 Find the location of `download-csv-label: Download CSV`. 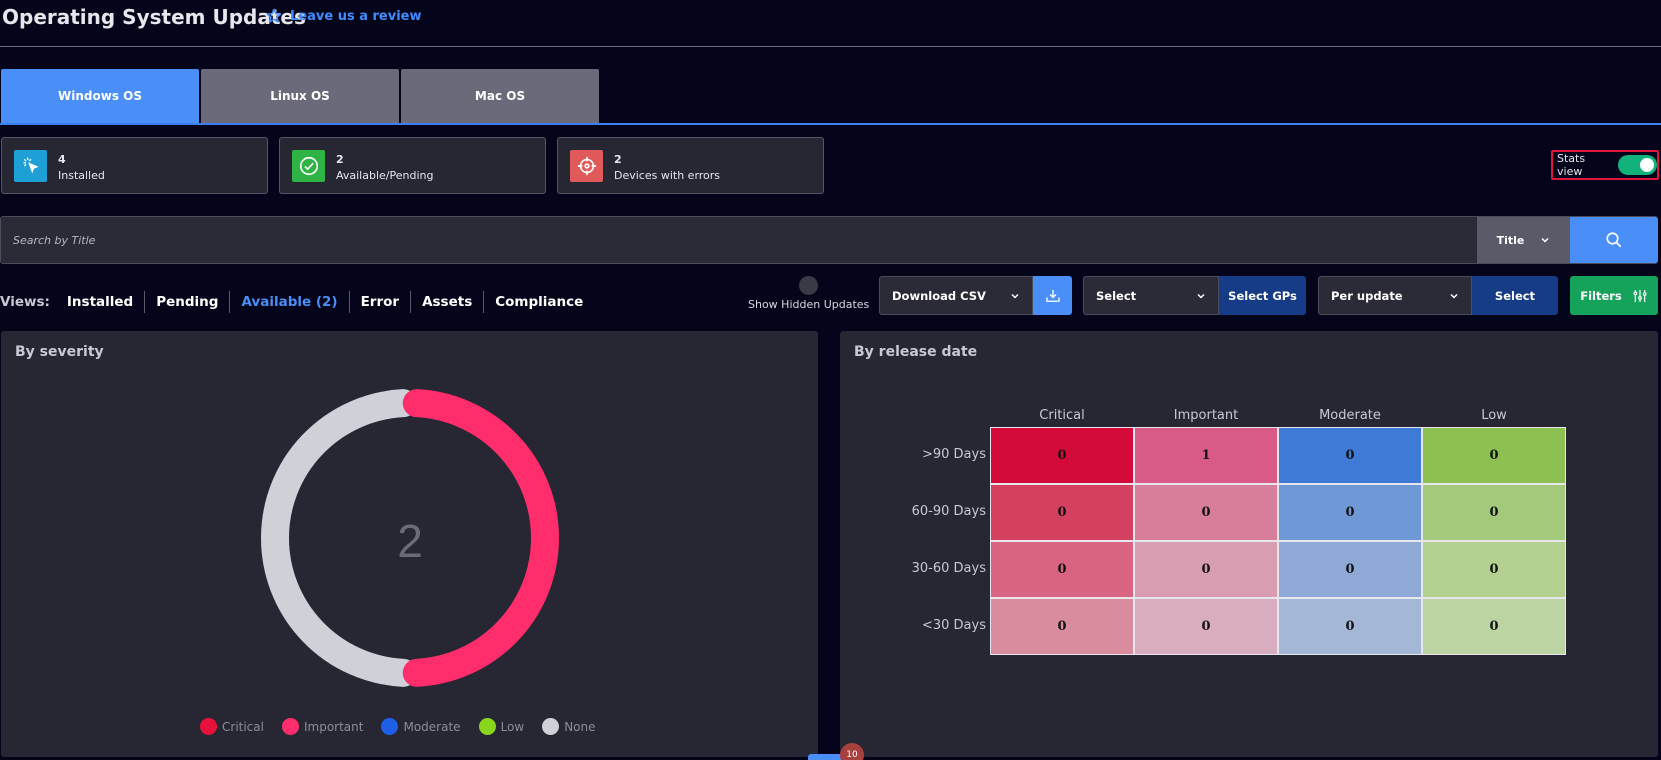

download-csv-label: Download CSV is located at coordinates (939, 295).